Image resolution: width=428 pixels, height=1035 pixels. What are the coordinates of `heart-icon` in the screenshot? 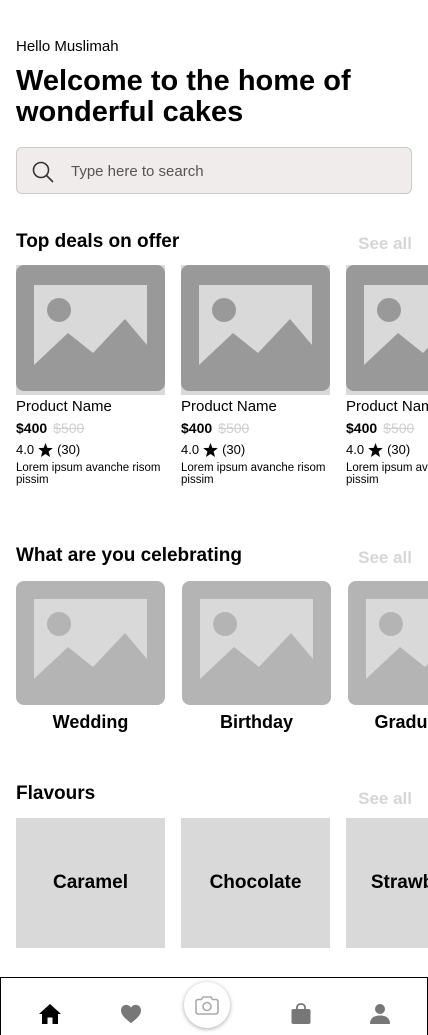 It's located at (131, 1014).